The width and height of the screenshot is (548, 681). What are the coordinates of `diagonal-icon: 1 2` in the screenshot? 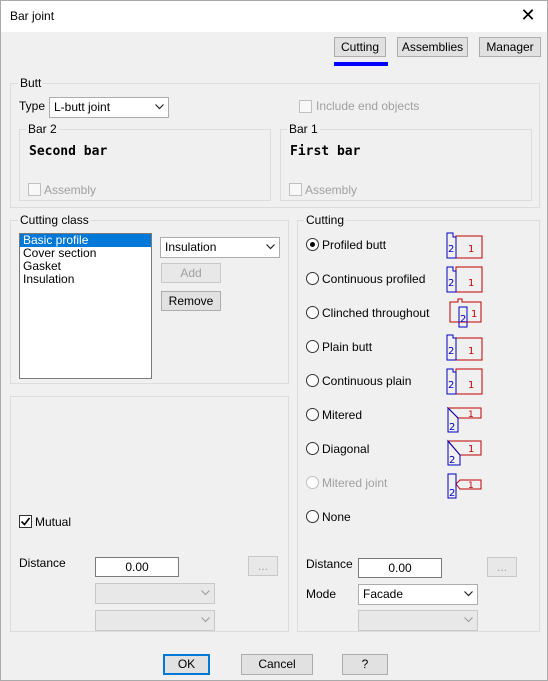 It's located at (464, 452).